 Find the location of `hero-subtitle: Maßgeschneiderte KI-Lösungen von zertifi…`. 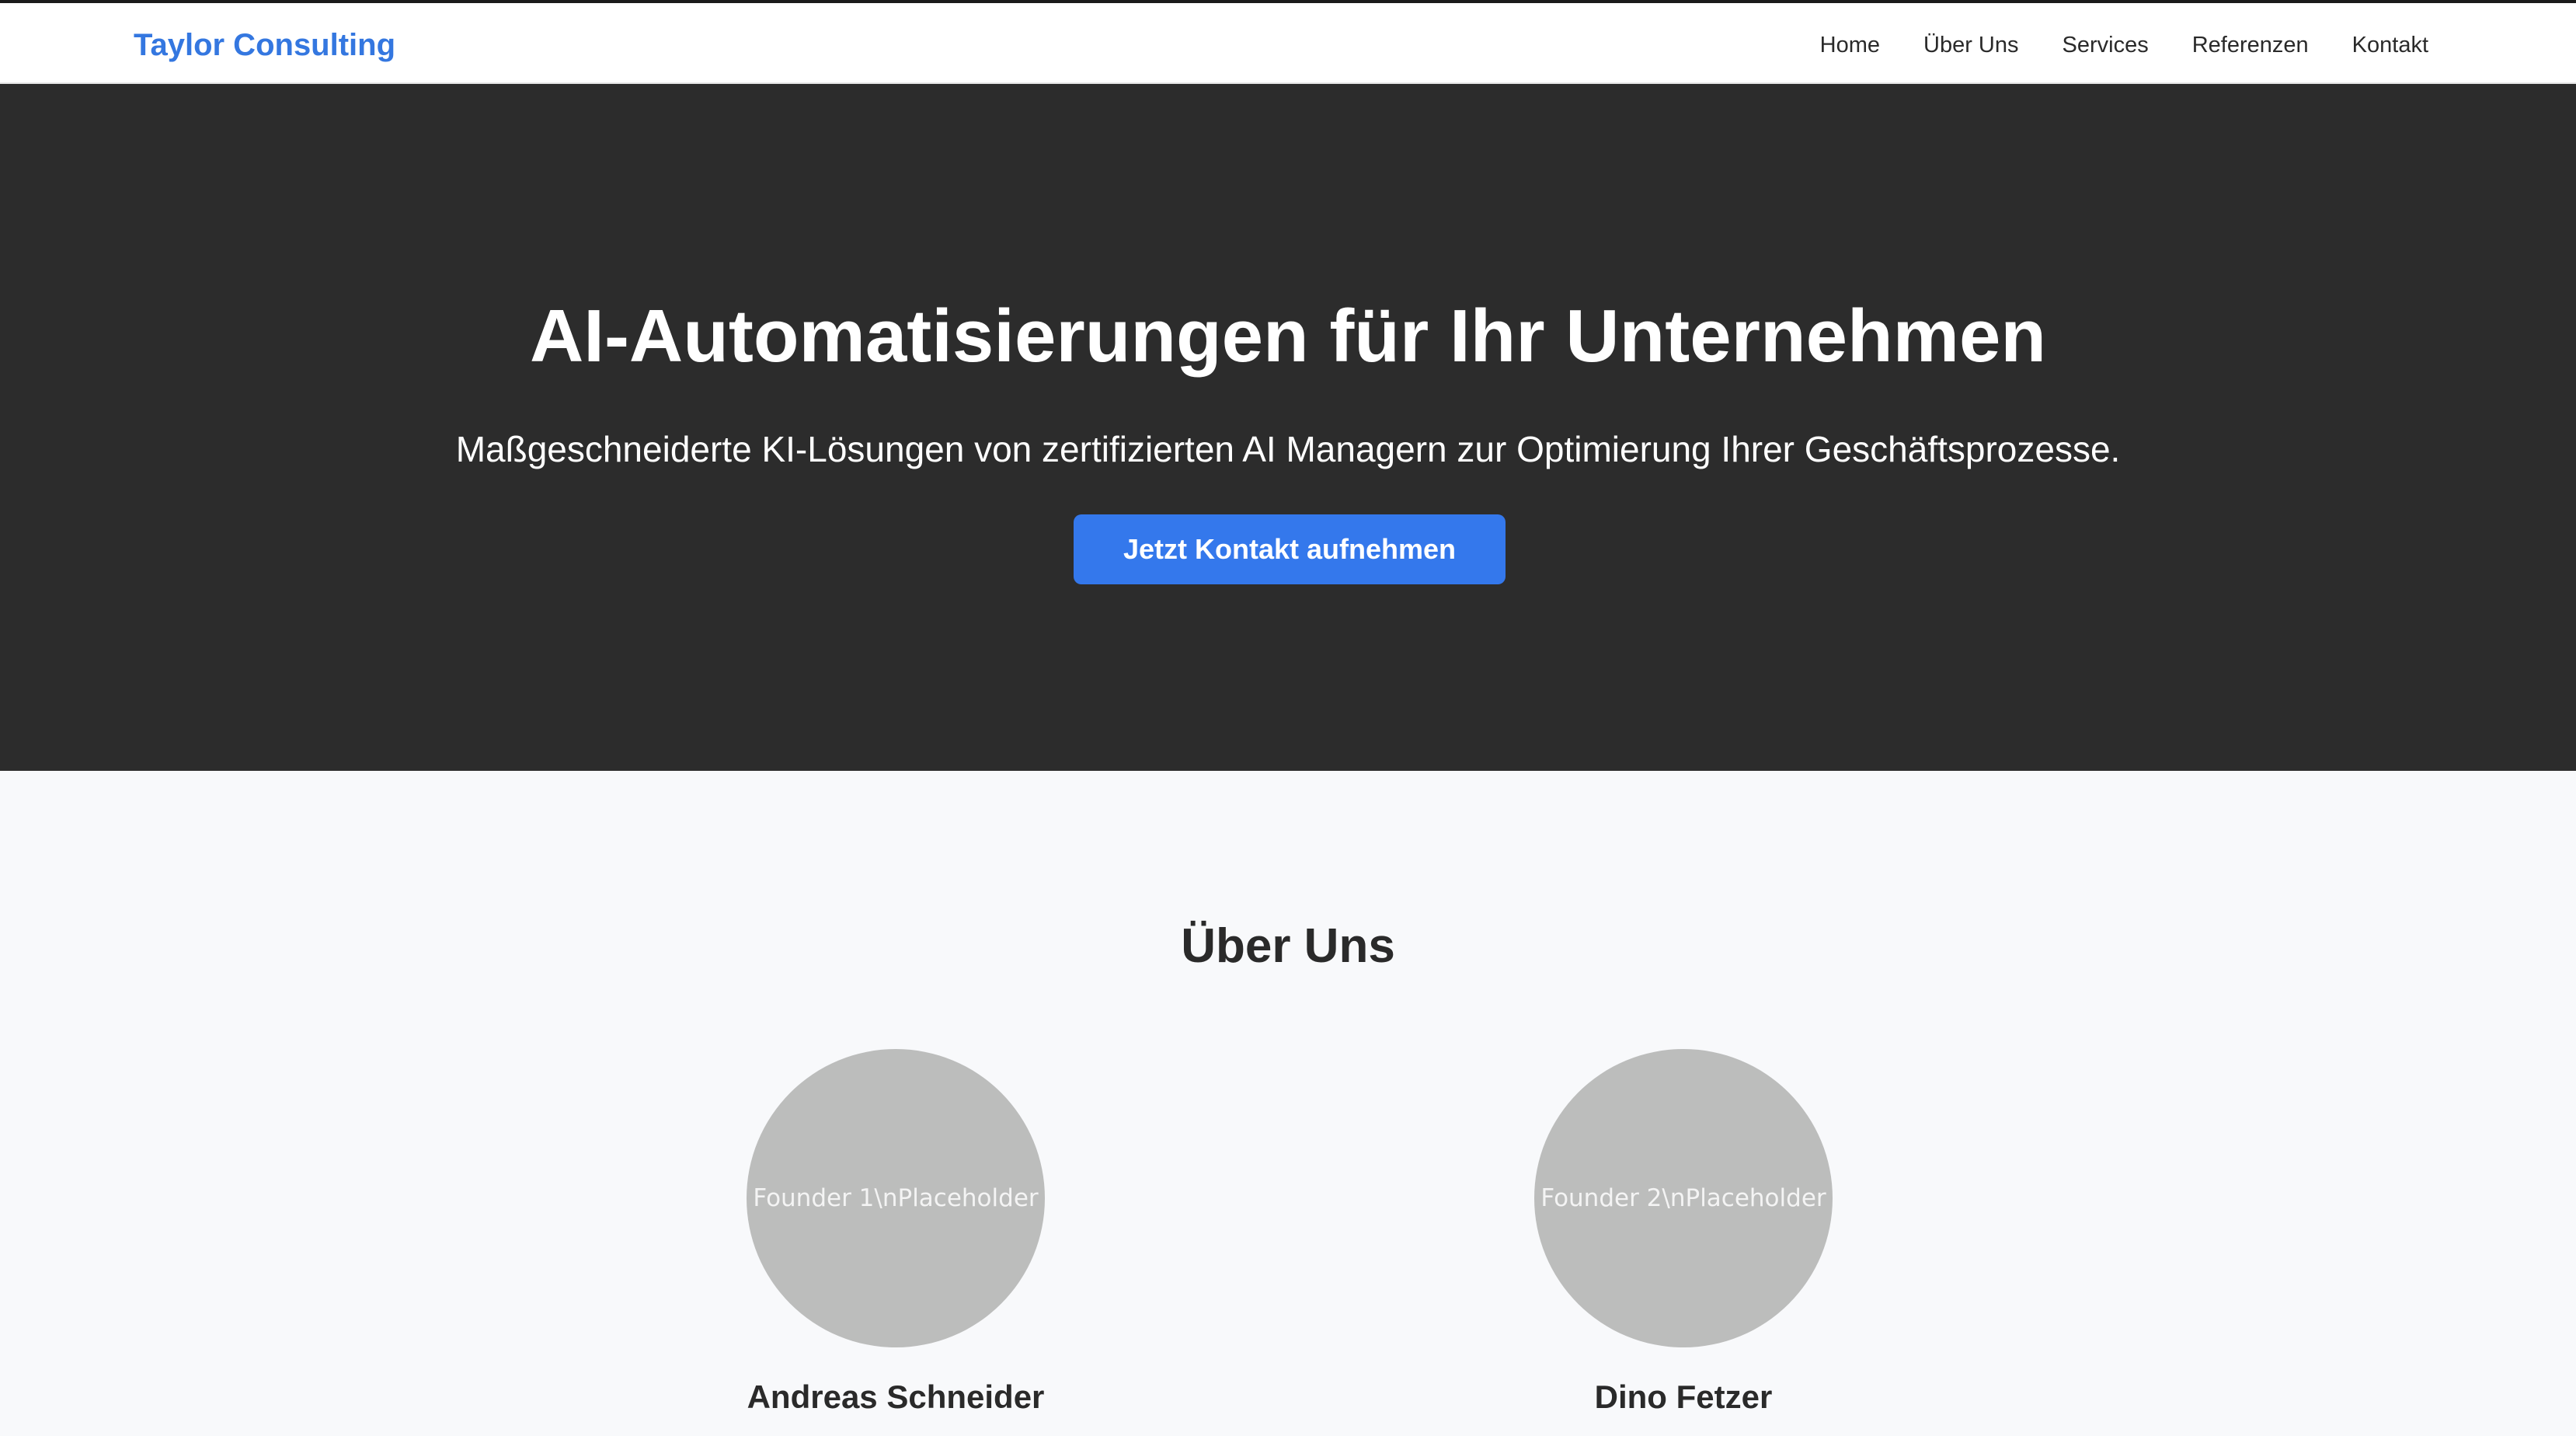

hero-subtitle: Maßgeschneiderte KI-Lösungen von zertifi… is located at coordinates (1288, 449).